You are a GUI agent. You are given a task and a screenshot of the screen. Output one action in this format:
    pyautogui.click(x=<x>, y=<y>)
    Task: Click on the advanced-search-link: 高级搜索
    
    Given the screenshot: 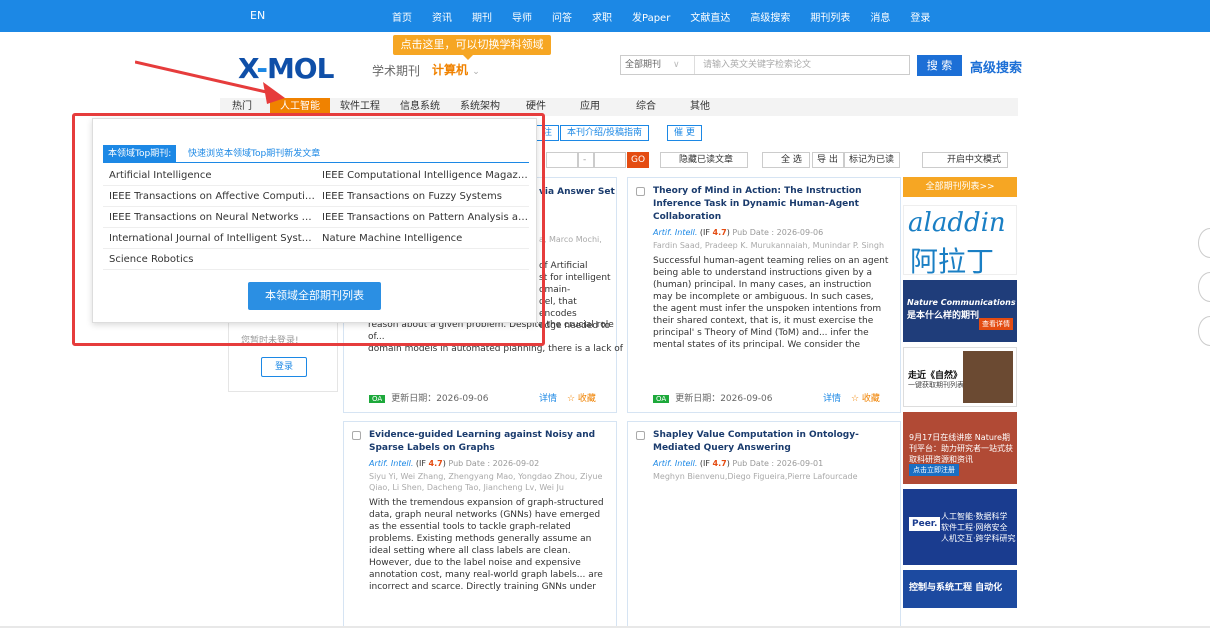 What is the action you would take?
    pyautogui.click(x=996, y=66)
    